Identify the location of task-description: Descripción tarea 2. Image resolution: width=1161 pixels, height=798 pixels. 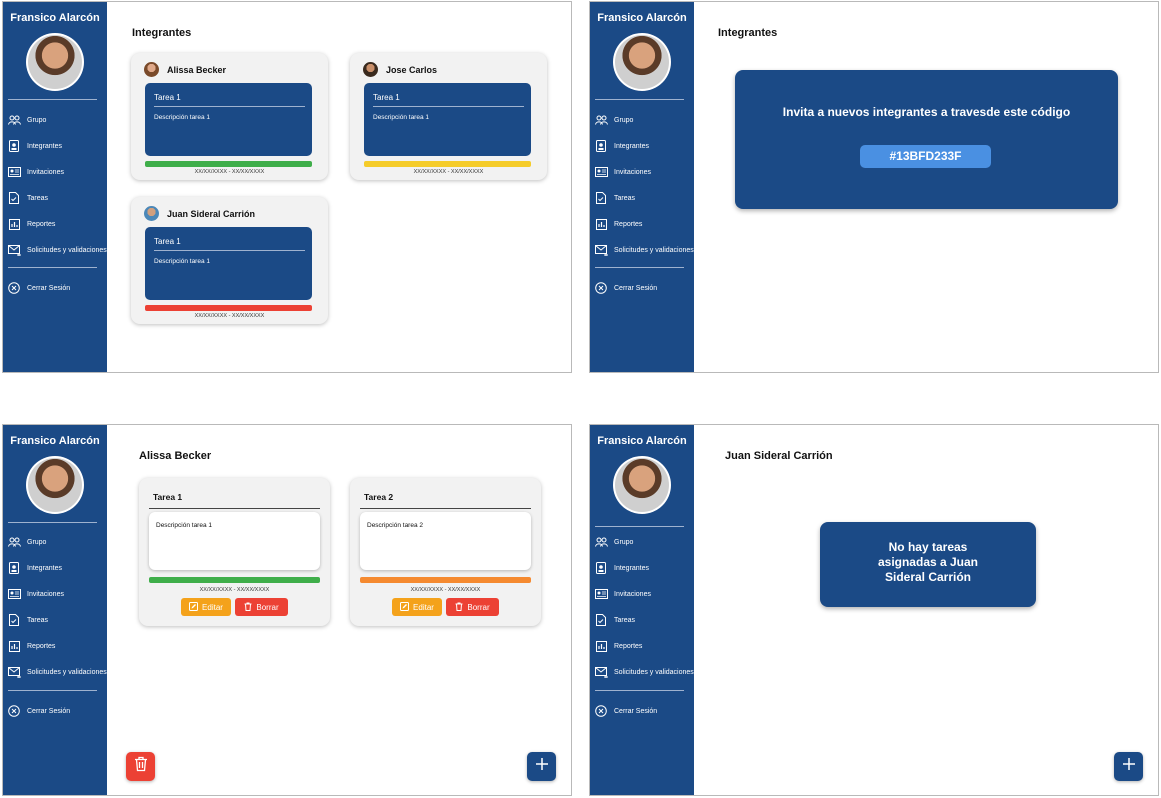
(395, 525).